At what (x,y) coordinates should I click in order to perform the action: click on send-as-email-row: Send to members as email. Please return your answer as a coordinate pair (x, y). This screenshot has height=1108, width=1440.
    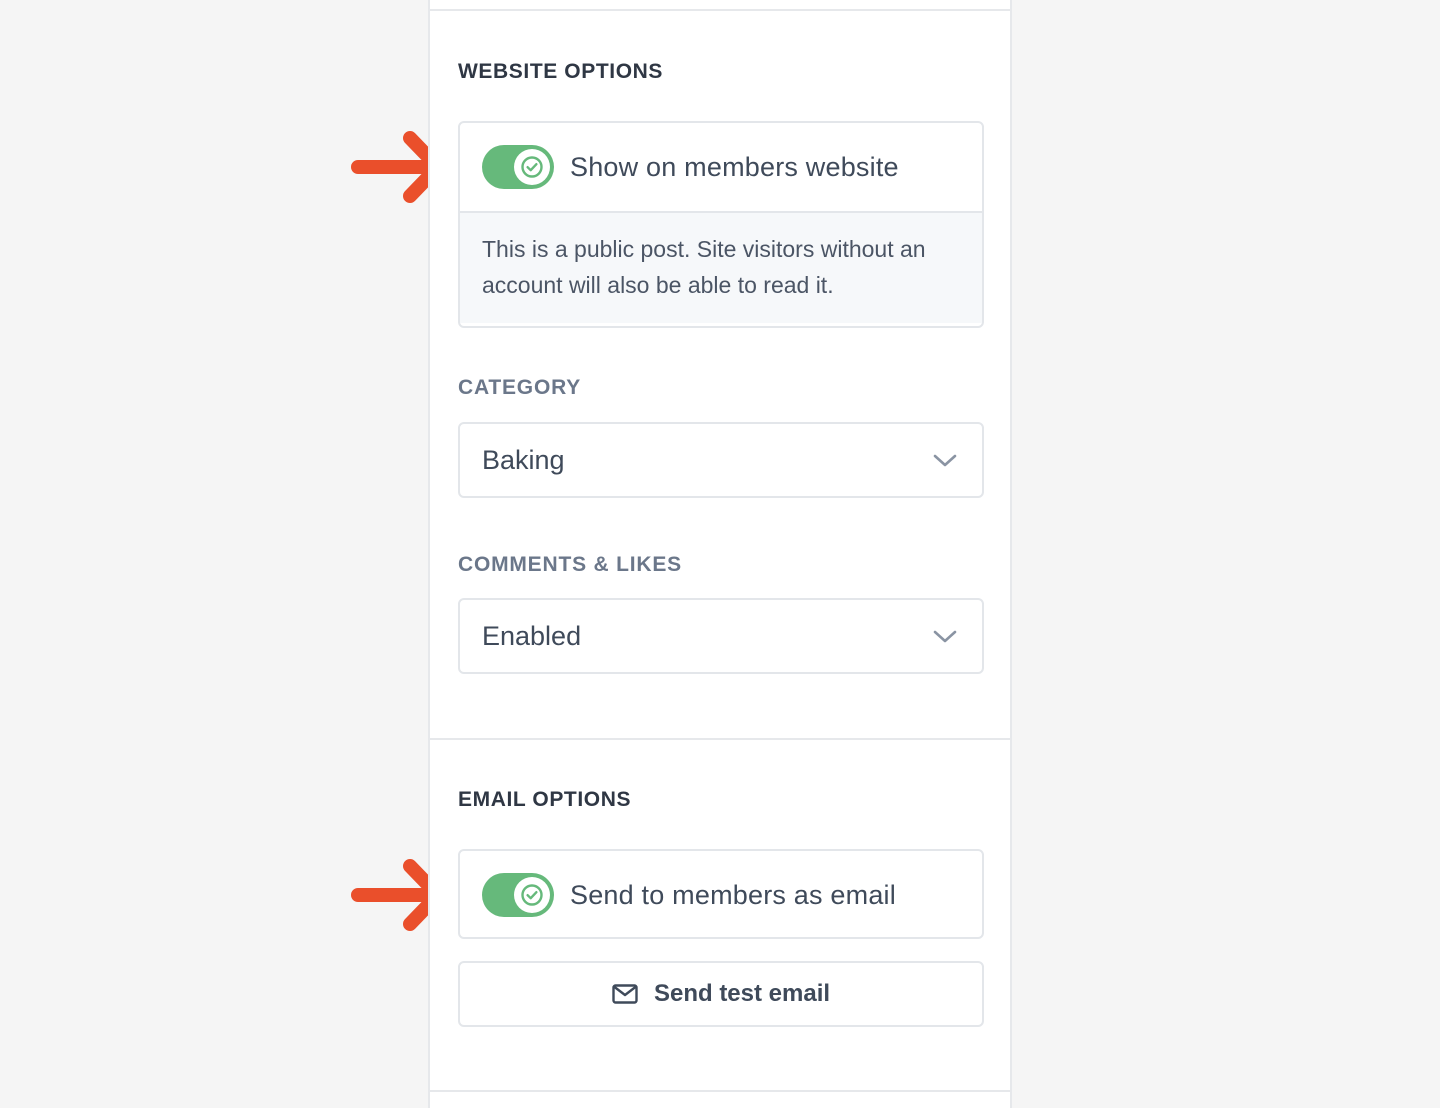
    Looking at the image, I should click on (721, 894).